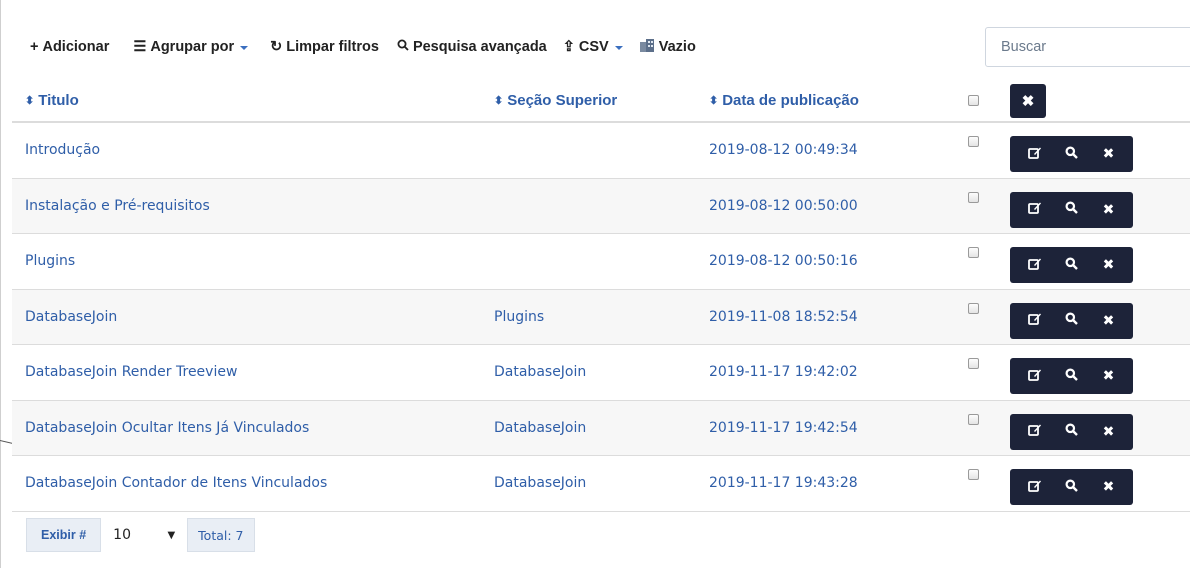  What do you see at coordinates (601, 262) in the screenshot?
I see `table-row: Plugins 2019-08-12 00:50:16 ✖` at bounding box center [601, 262].